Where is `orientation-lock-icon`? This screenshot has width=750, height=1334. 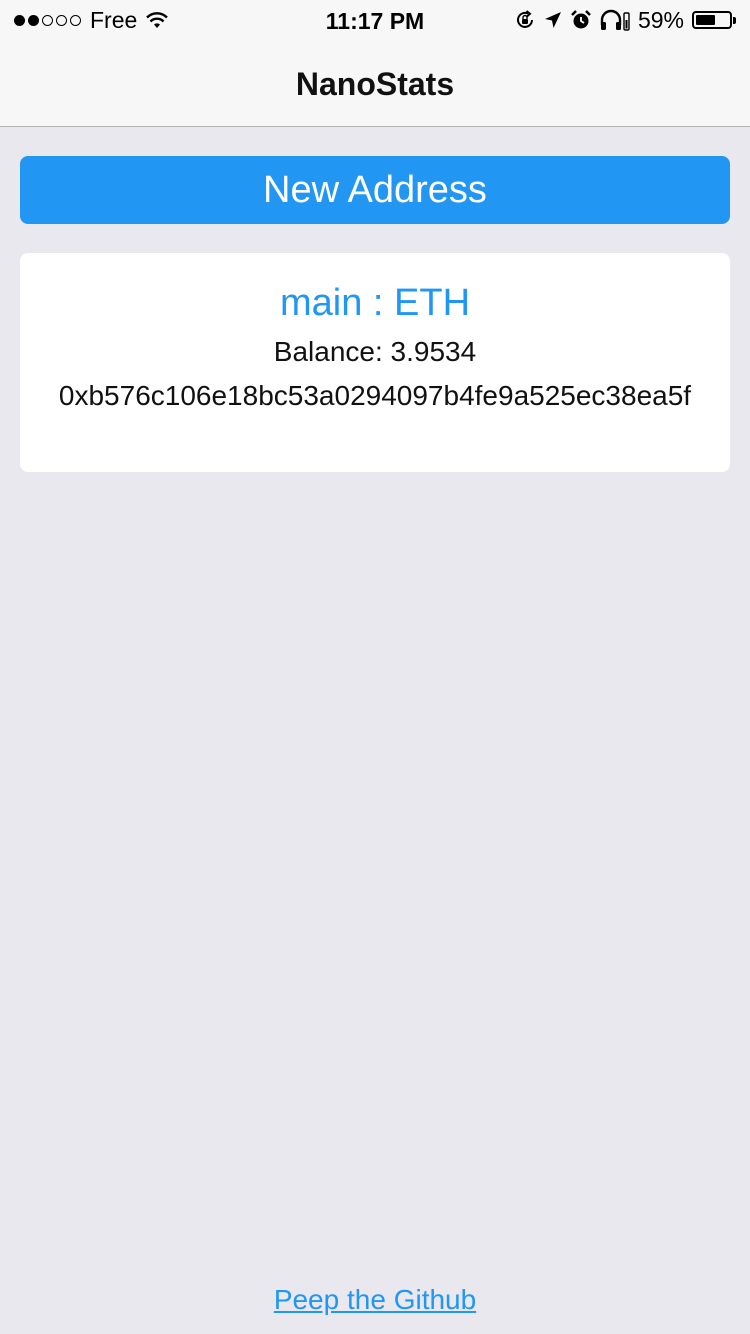 orientation-lock-icon is located at coordinates (525, 20).